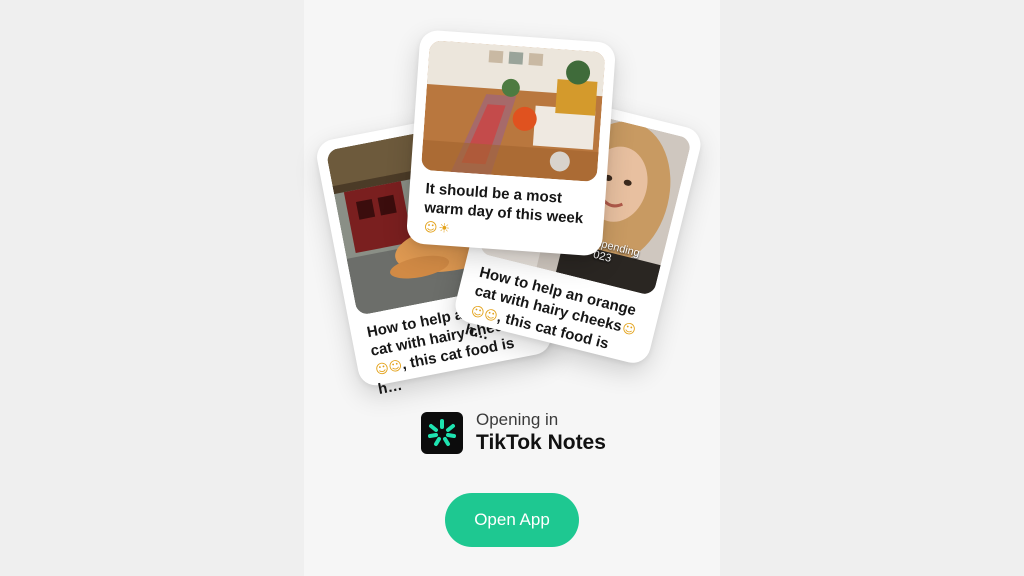 This screenshot has height=576, width=1024. I want to click on tiktok-notes-logo-glyph, so click(442, 432).